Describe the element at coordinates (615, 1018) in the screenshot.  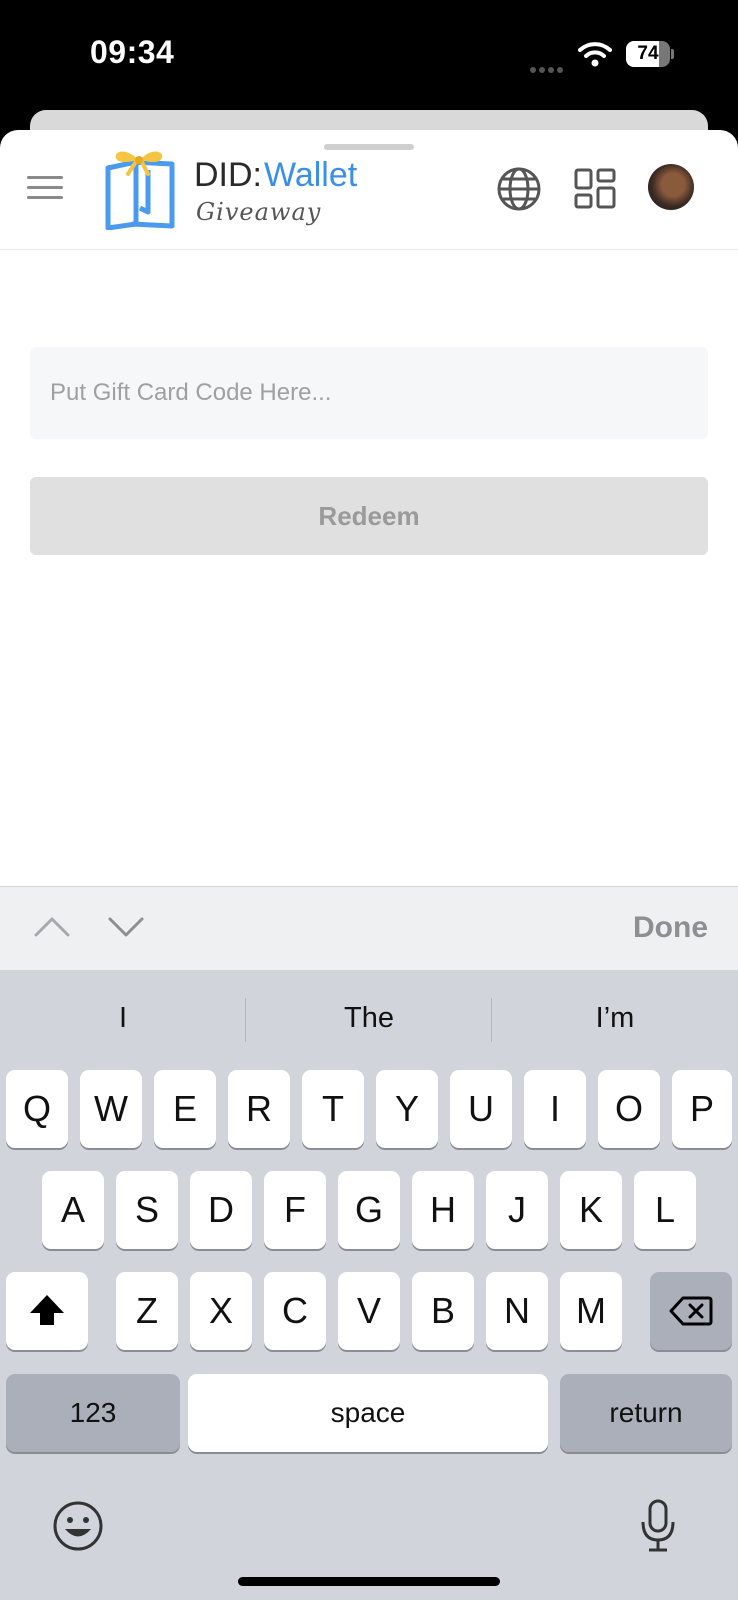
I see `suggestion-item: I’m` at that location.